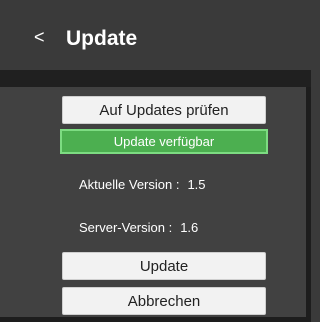 The height and width of the screenshot is (322, 320). I want to click on server-version-label: Server-Version :, so click(126, 227).